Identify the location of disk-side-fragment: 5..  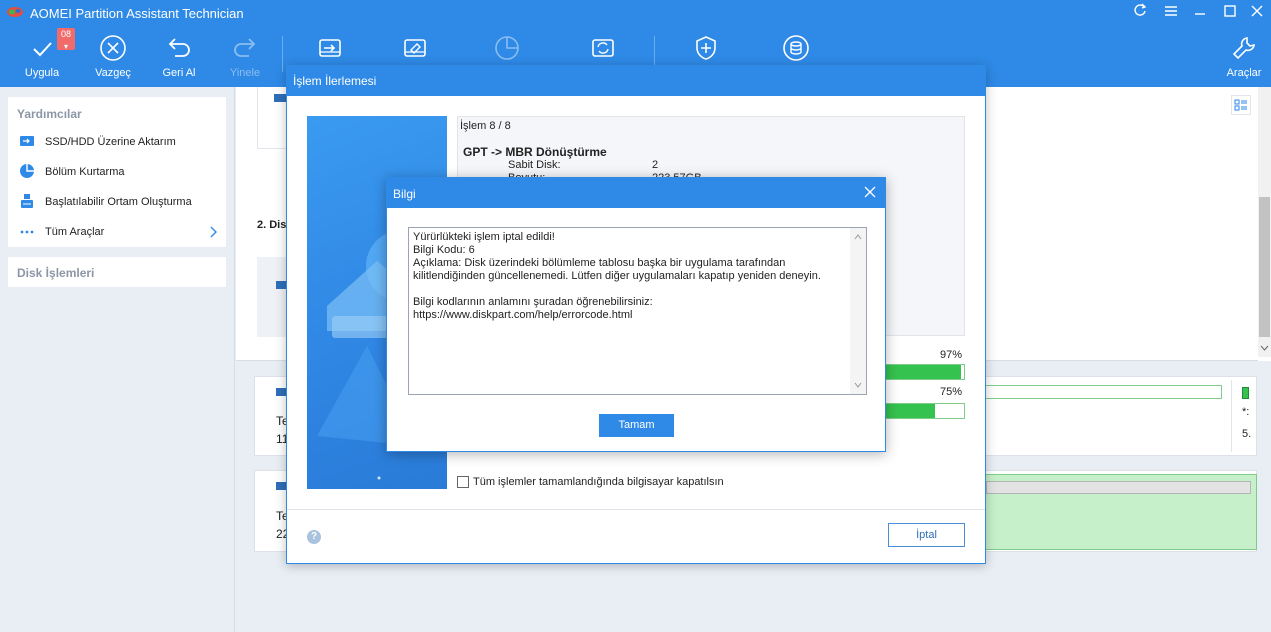
(1247, 434).